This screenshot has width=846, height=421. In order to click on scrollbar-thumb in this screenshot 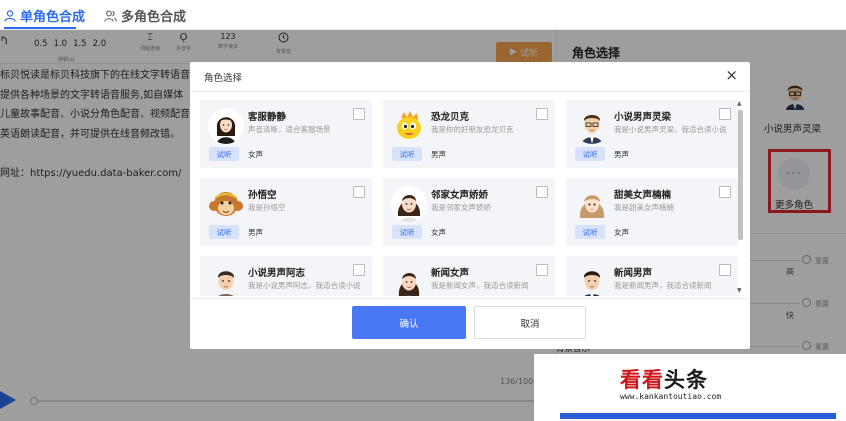, I will do `click(740, 175)`.